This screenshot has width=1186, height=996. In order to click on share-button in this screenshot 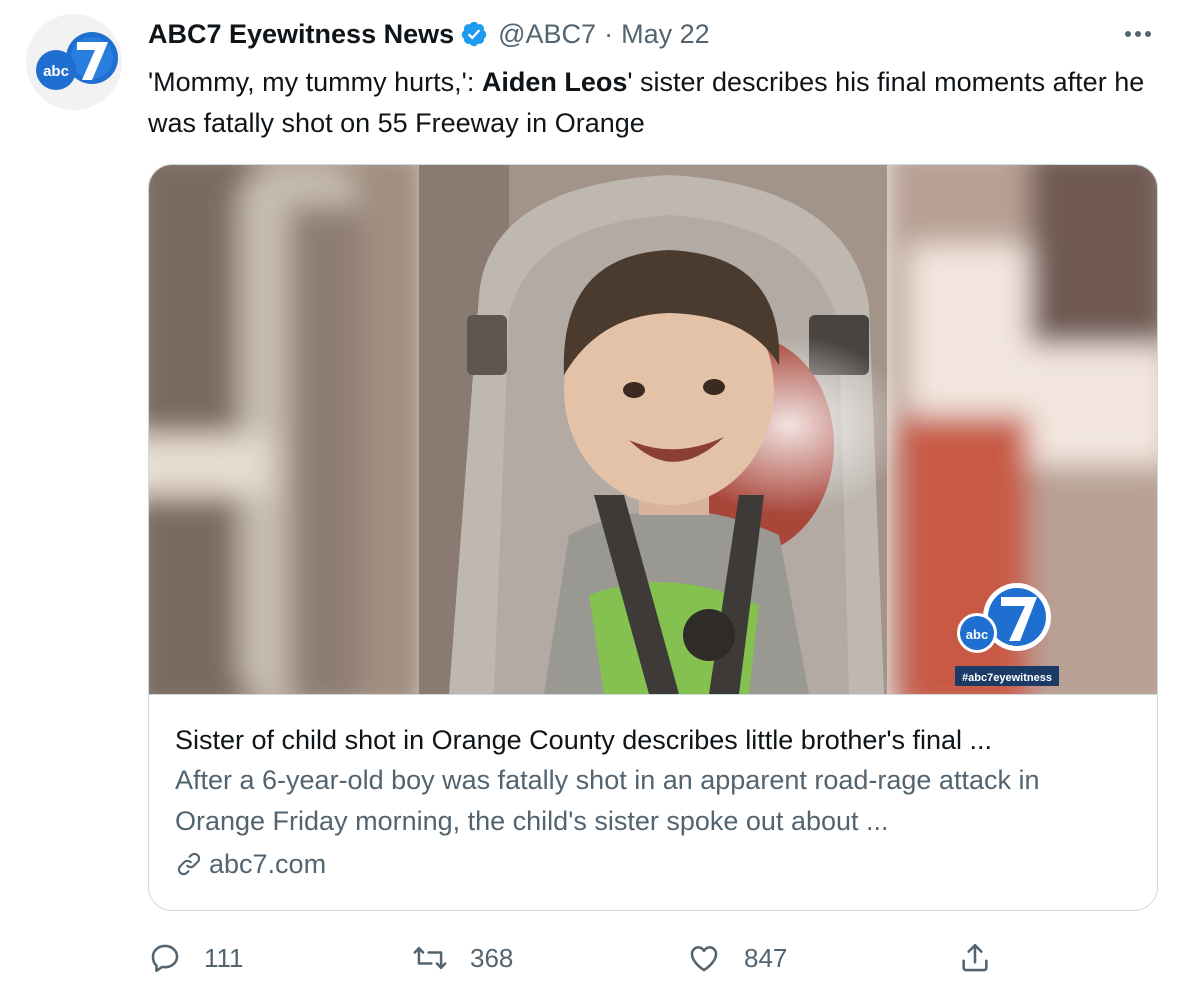, I will do `click(975, 958)`.